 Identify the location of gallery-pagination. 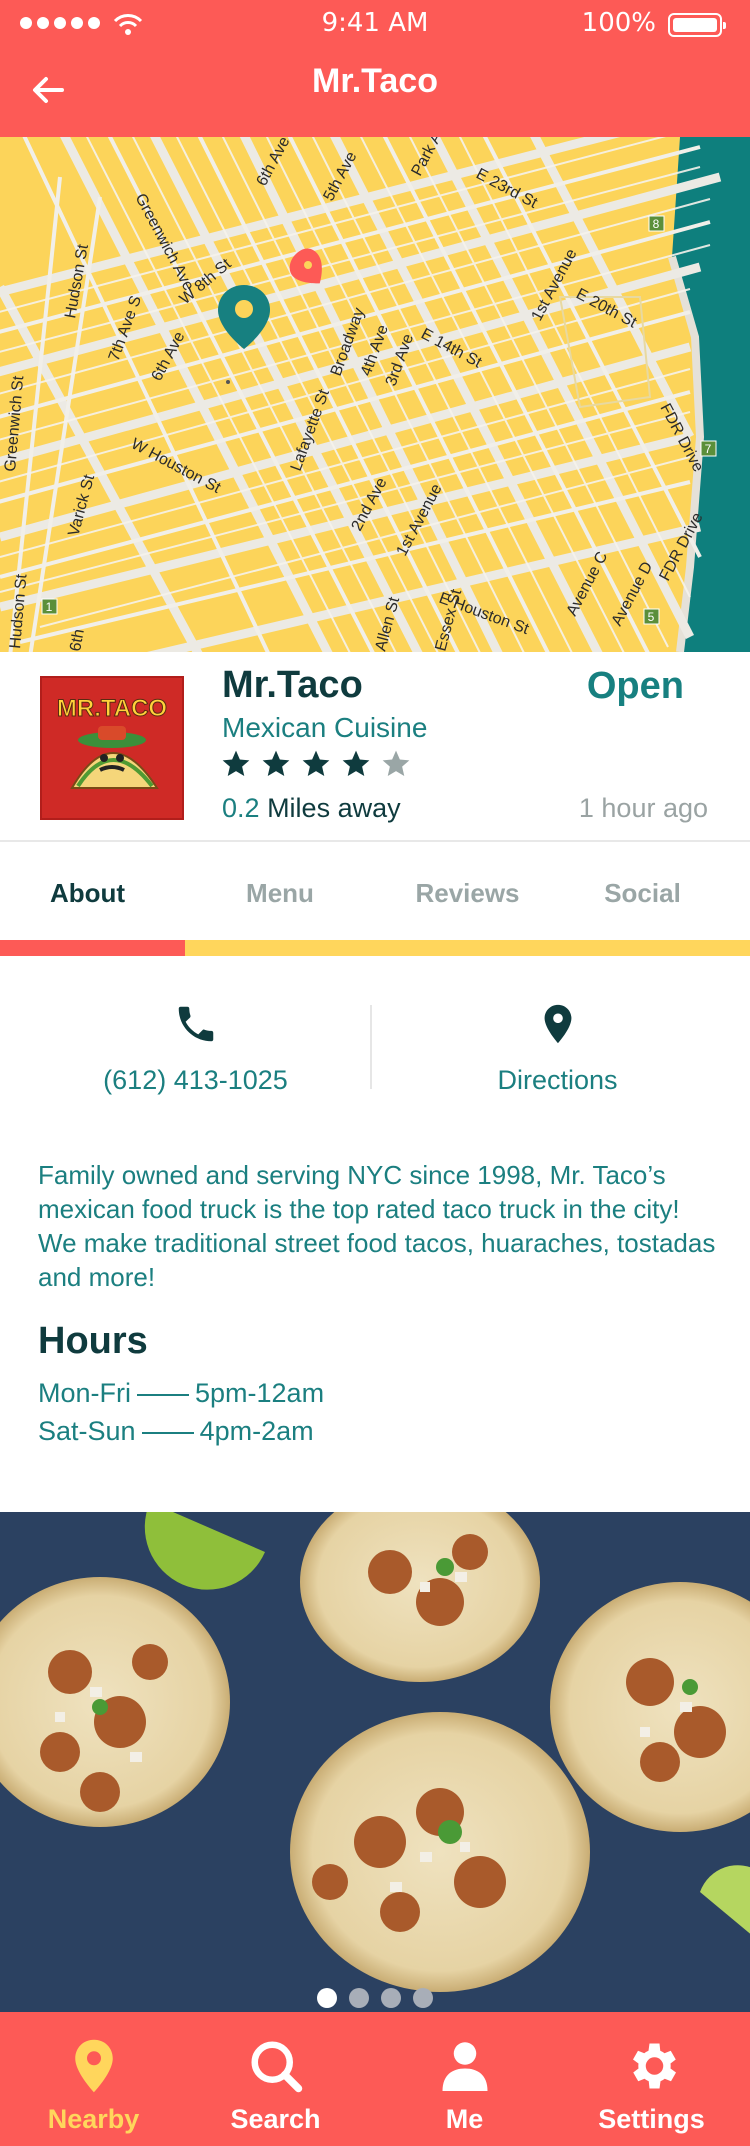
(375, 1998).